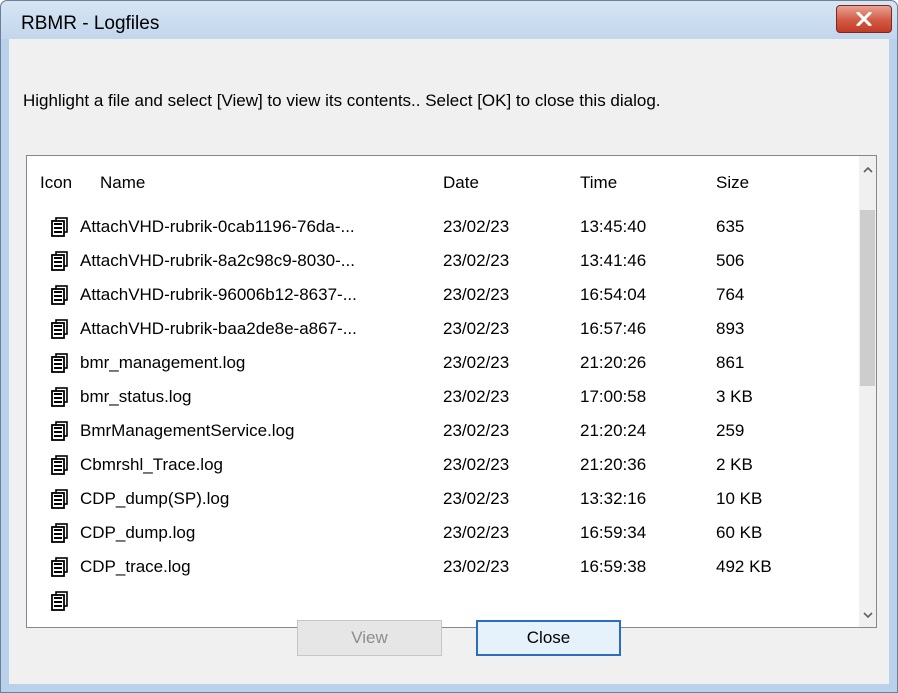 The width and height of the screenshot is (898, 693). Describe the element at coordinates (730, 226) in the screenshot. I see `file-size: 635` at that location.